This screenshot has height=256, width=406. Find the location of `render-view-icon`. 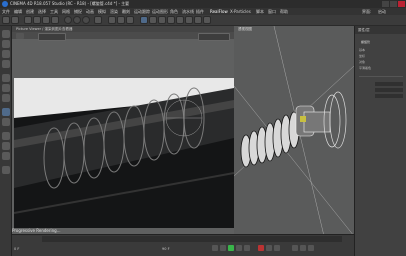

render-view-icon is located at coordinates (112, 20).